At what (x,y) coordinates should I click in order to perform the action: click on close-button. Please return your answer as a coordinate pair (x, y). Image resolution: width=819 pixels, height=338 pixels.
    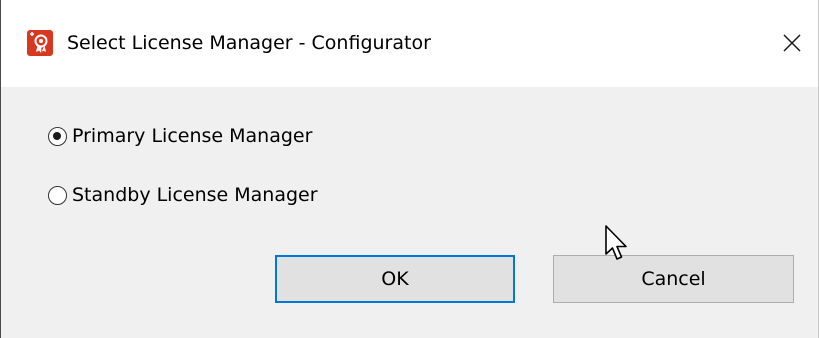
    Looking at the image, I should click on (792, 43).